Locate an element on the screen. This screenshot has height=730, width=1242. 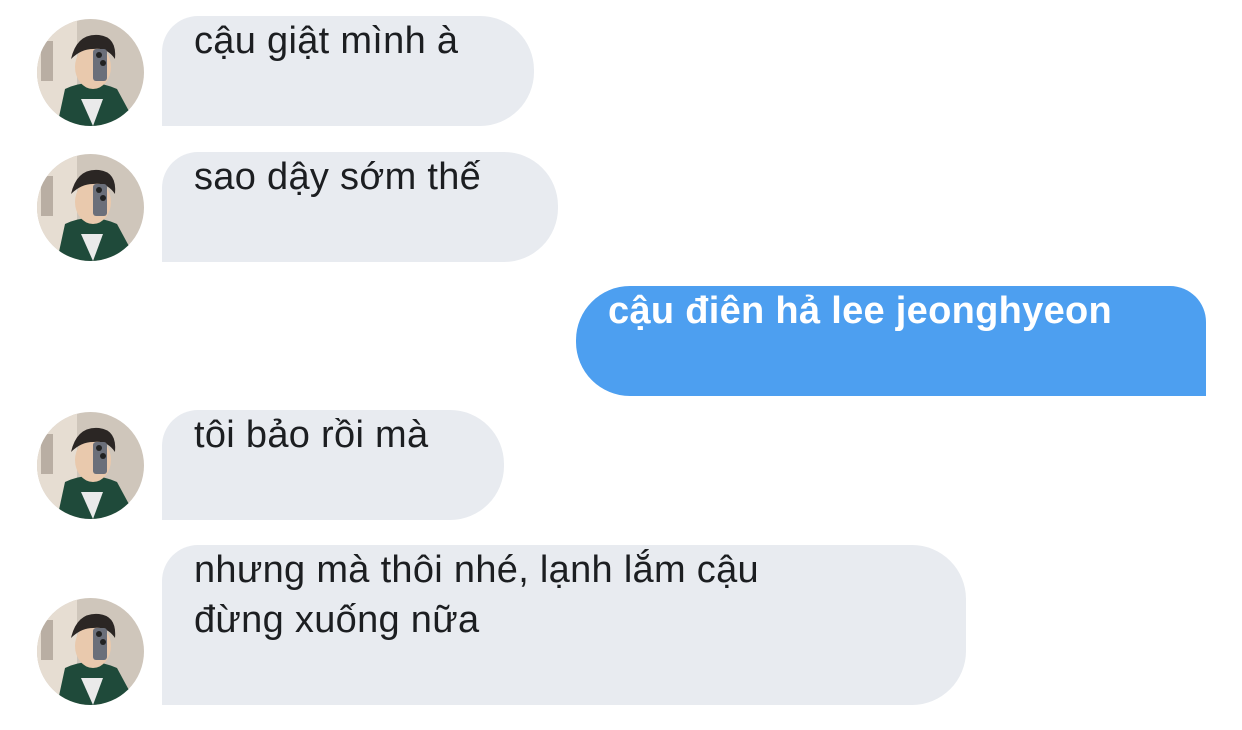
message-bubble-incoming: sao dậy sớm thế is located at coordinates (360, 207).